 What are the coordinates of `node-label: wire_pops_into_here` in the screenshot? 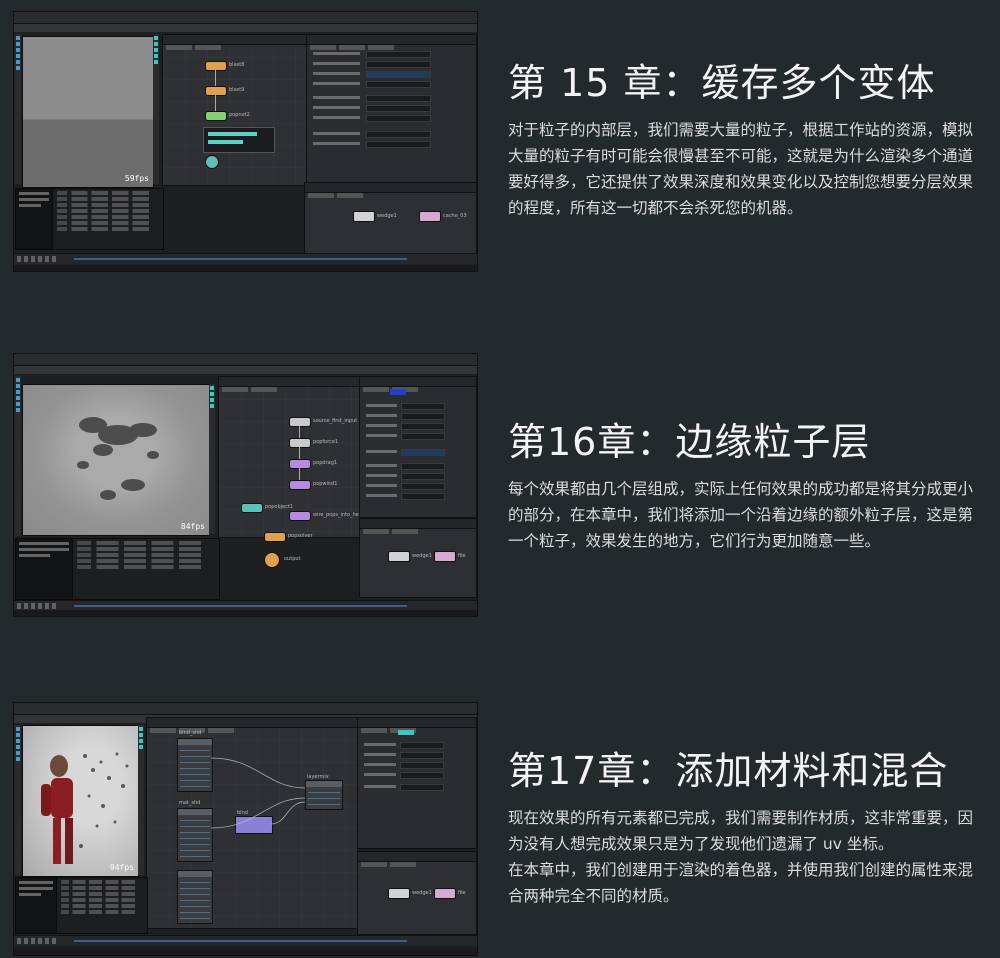 It's located at (338, 515).